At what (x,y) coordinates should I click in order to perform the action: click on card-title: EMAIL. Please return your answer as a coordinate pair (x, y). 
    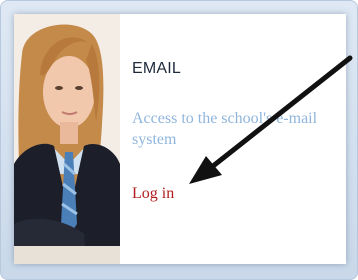
    Looking at the image, I should click on (157, 68).